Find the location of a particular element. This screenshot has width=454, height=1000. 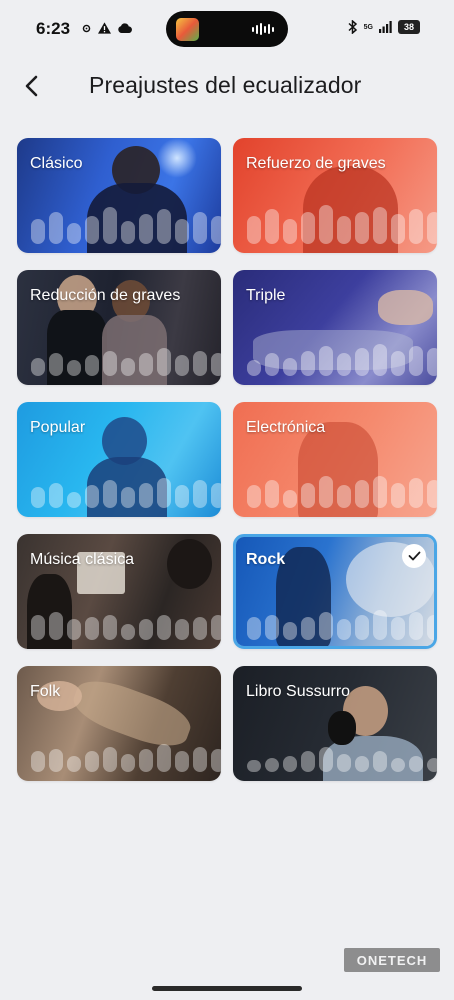

preset-card-electronica: Electrónica is located at coordinates (335, 459).